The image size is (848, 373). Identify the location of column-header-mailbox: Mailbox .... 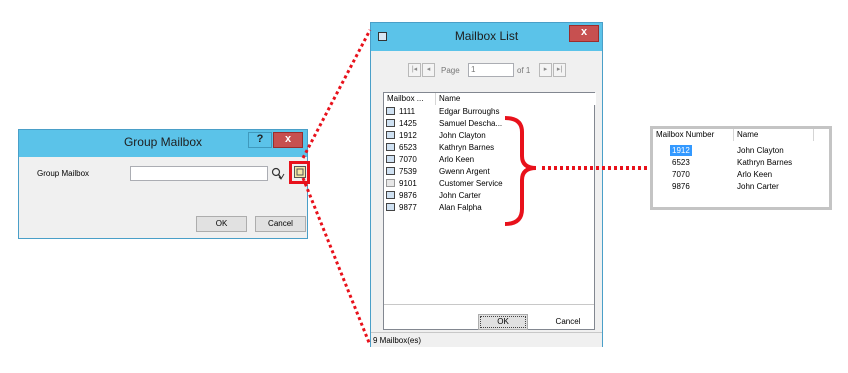
(410, 99).